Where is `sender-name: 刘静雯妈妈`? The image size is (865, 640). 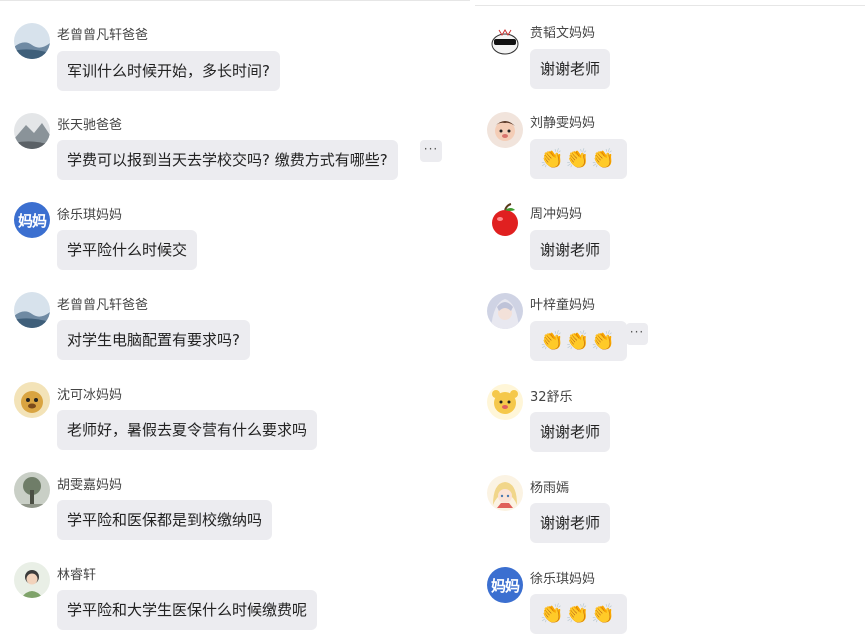 sender-name: 刘静雯妈妈 is located at coordinates (563, 123).